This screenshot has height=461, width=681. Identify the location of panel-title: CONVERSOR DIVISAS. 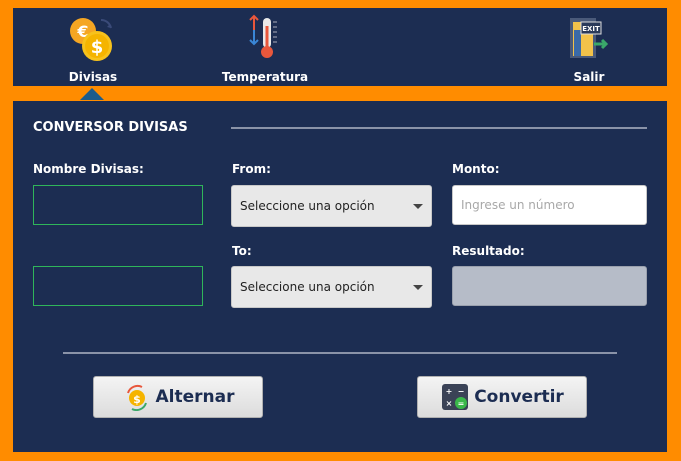
(110, 127).